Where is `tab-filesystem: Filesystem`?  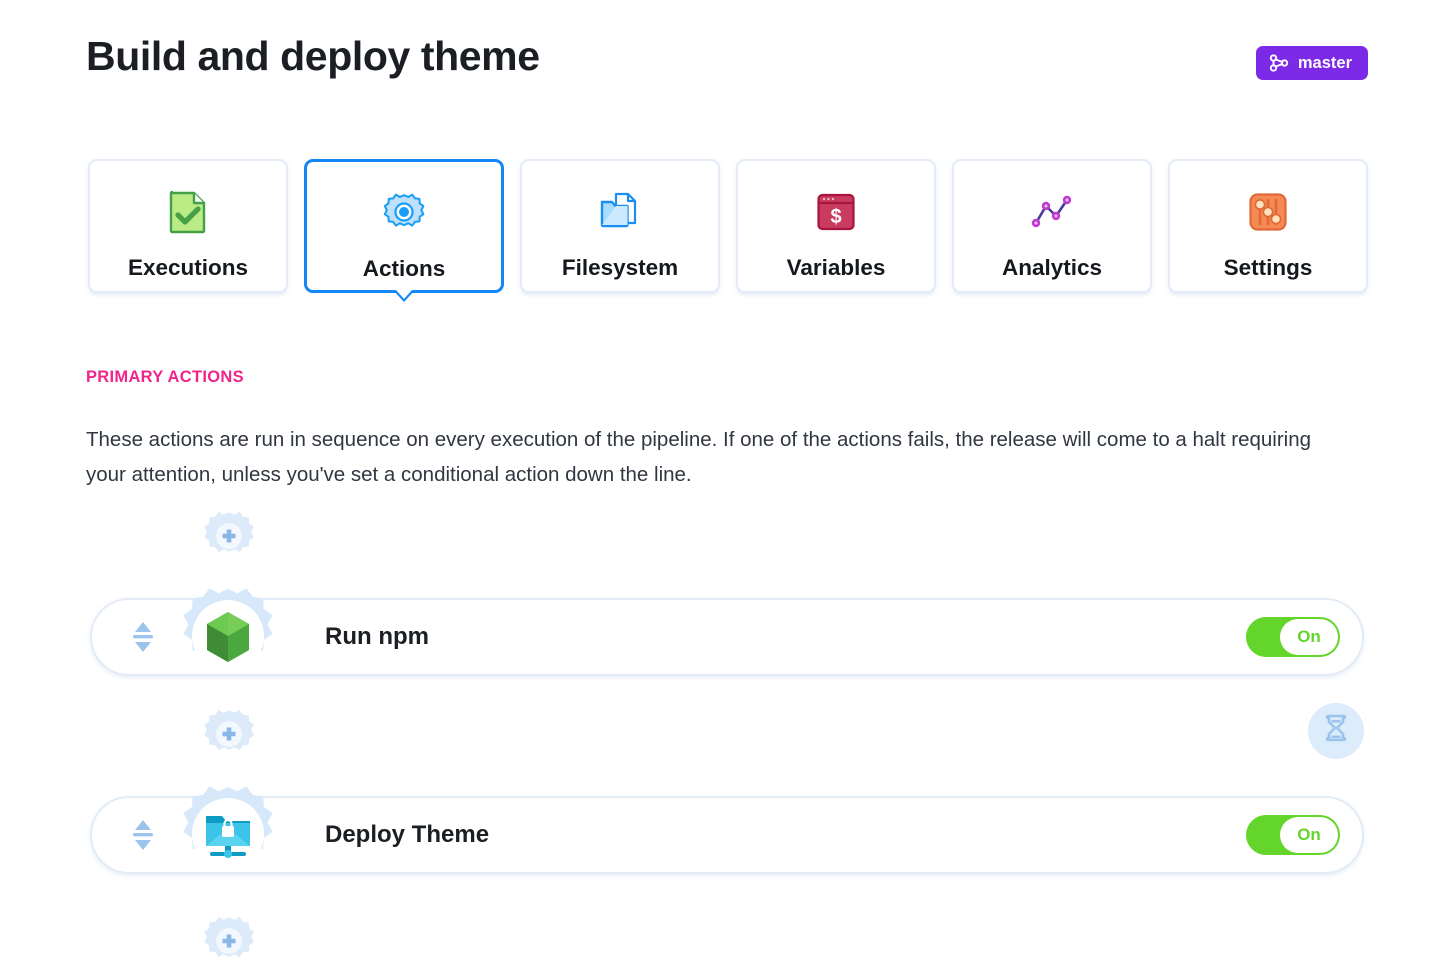
tab-filesystem: Filesystem is located at coordinates (620, 226).